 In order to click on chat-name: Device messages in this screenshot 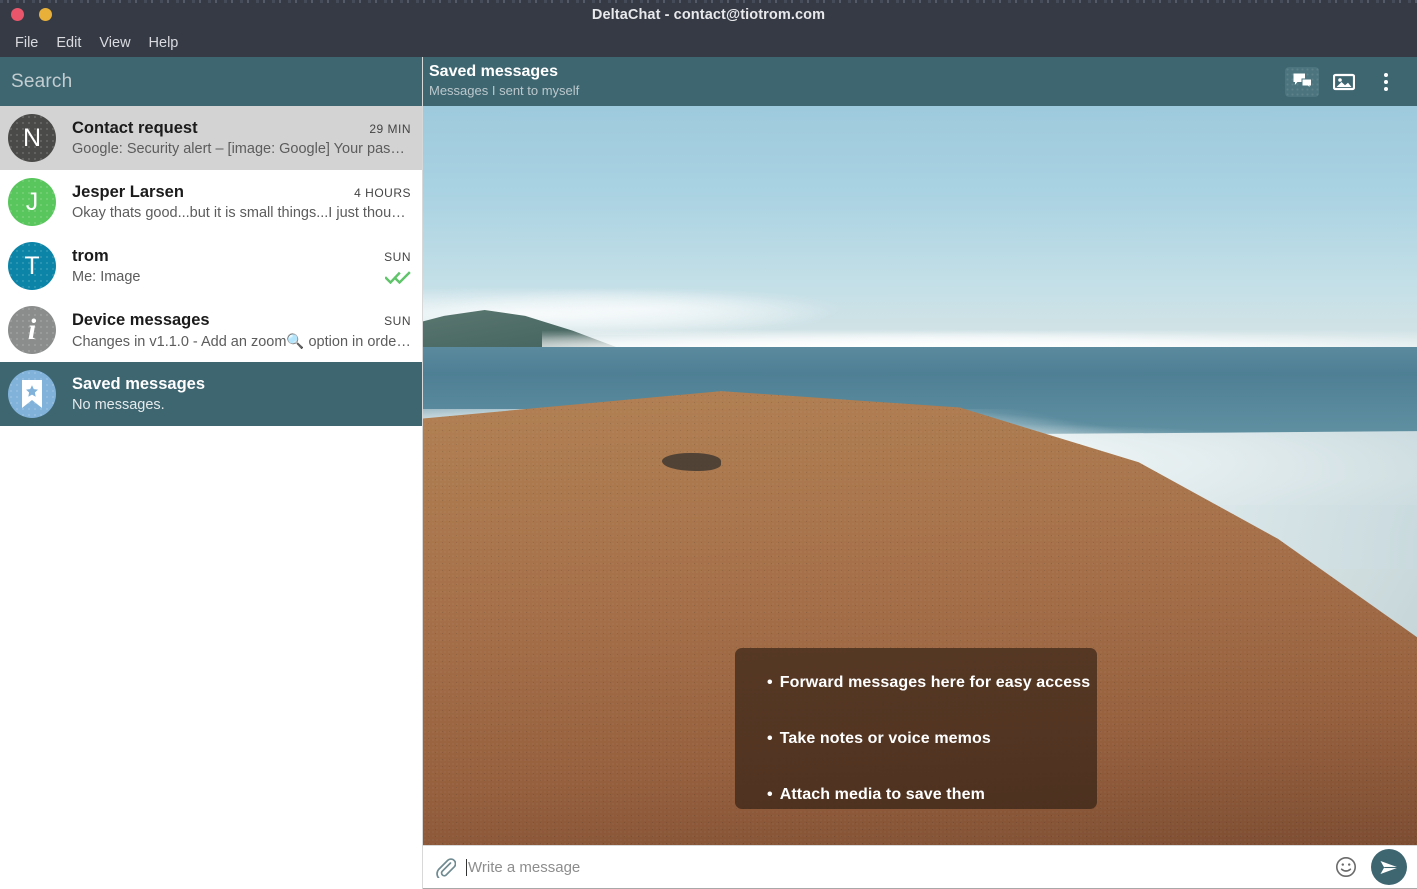, I will do `click(141, 319)`.